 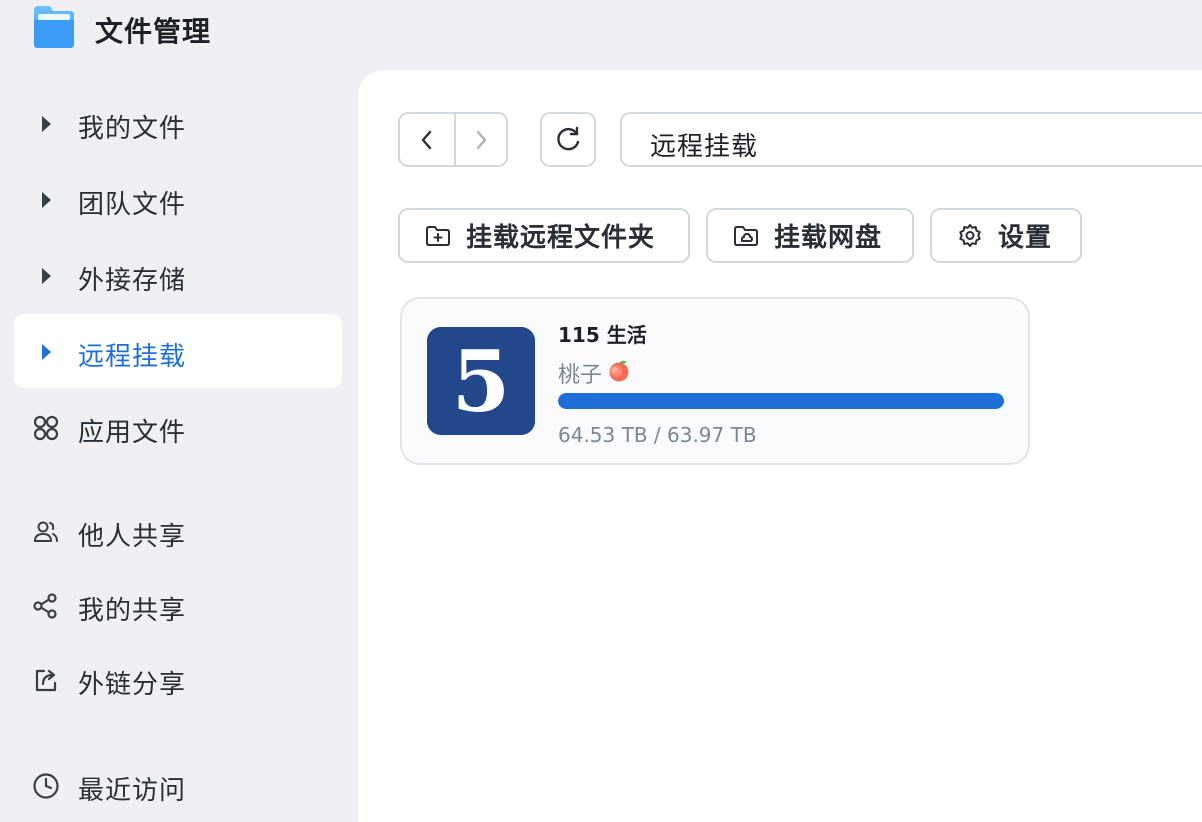 I want to click on sidebar-item-remote-mount: 远程挂载, so click(x=178, y=351).